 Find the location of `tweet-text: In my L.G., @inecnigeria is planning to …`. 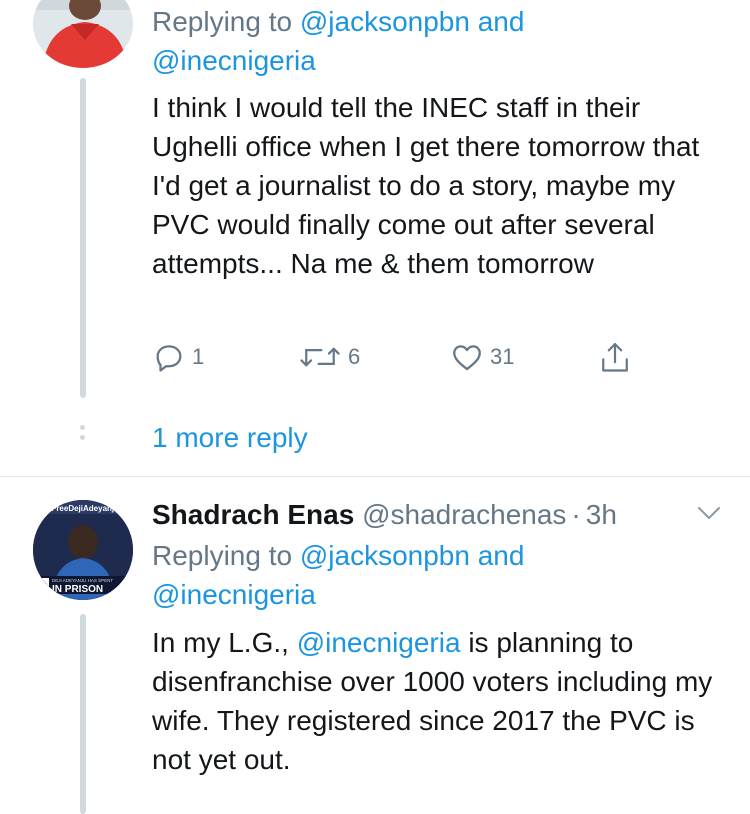

tweet-text: In my L.G., @inecnigeria is planning to … is located at coordinates (437, 701).